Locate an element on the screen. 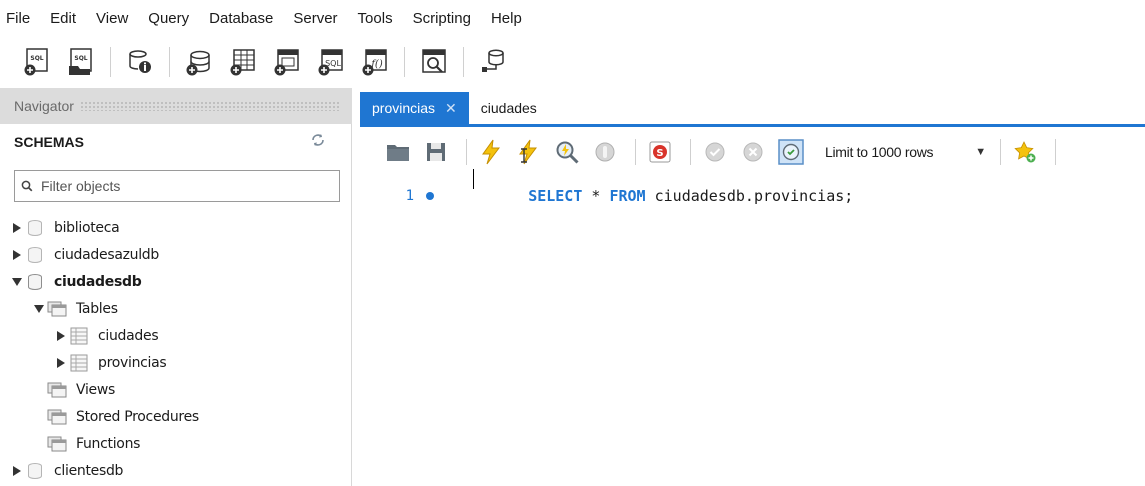 This screenshot has height=486, width=1145. close-icon: ✕ is located at coordinates (451, 108).